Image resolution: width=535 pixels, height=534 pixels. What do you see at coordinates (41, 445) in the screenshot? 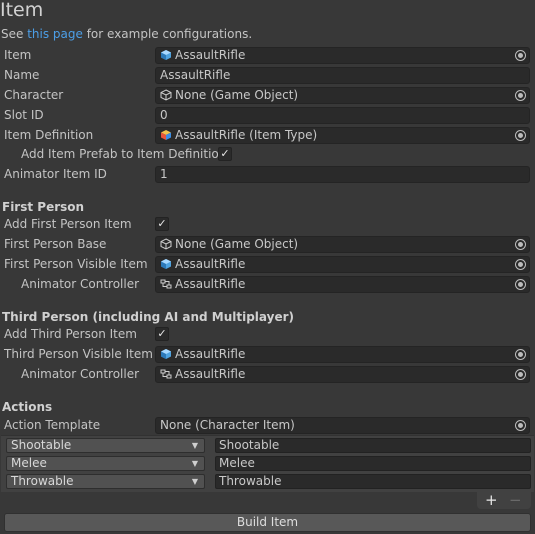
I see `action-type-value: Shootable` at bounding box center [41, 445].